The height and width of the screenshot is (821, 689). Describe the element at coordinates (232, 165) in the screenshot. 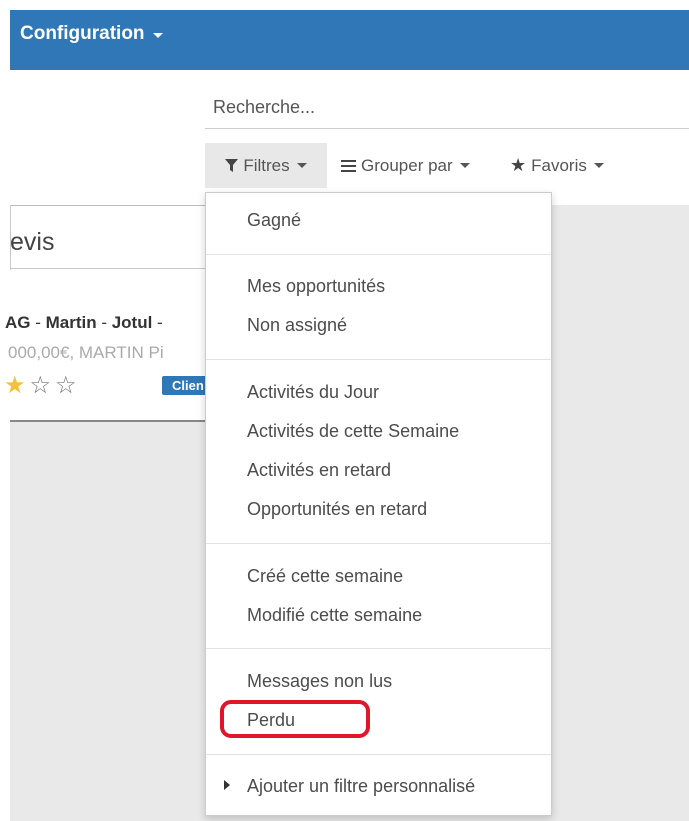

I see `filter-icon` at that location.